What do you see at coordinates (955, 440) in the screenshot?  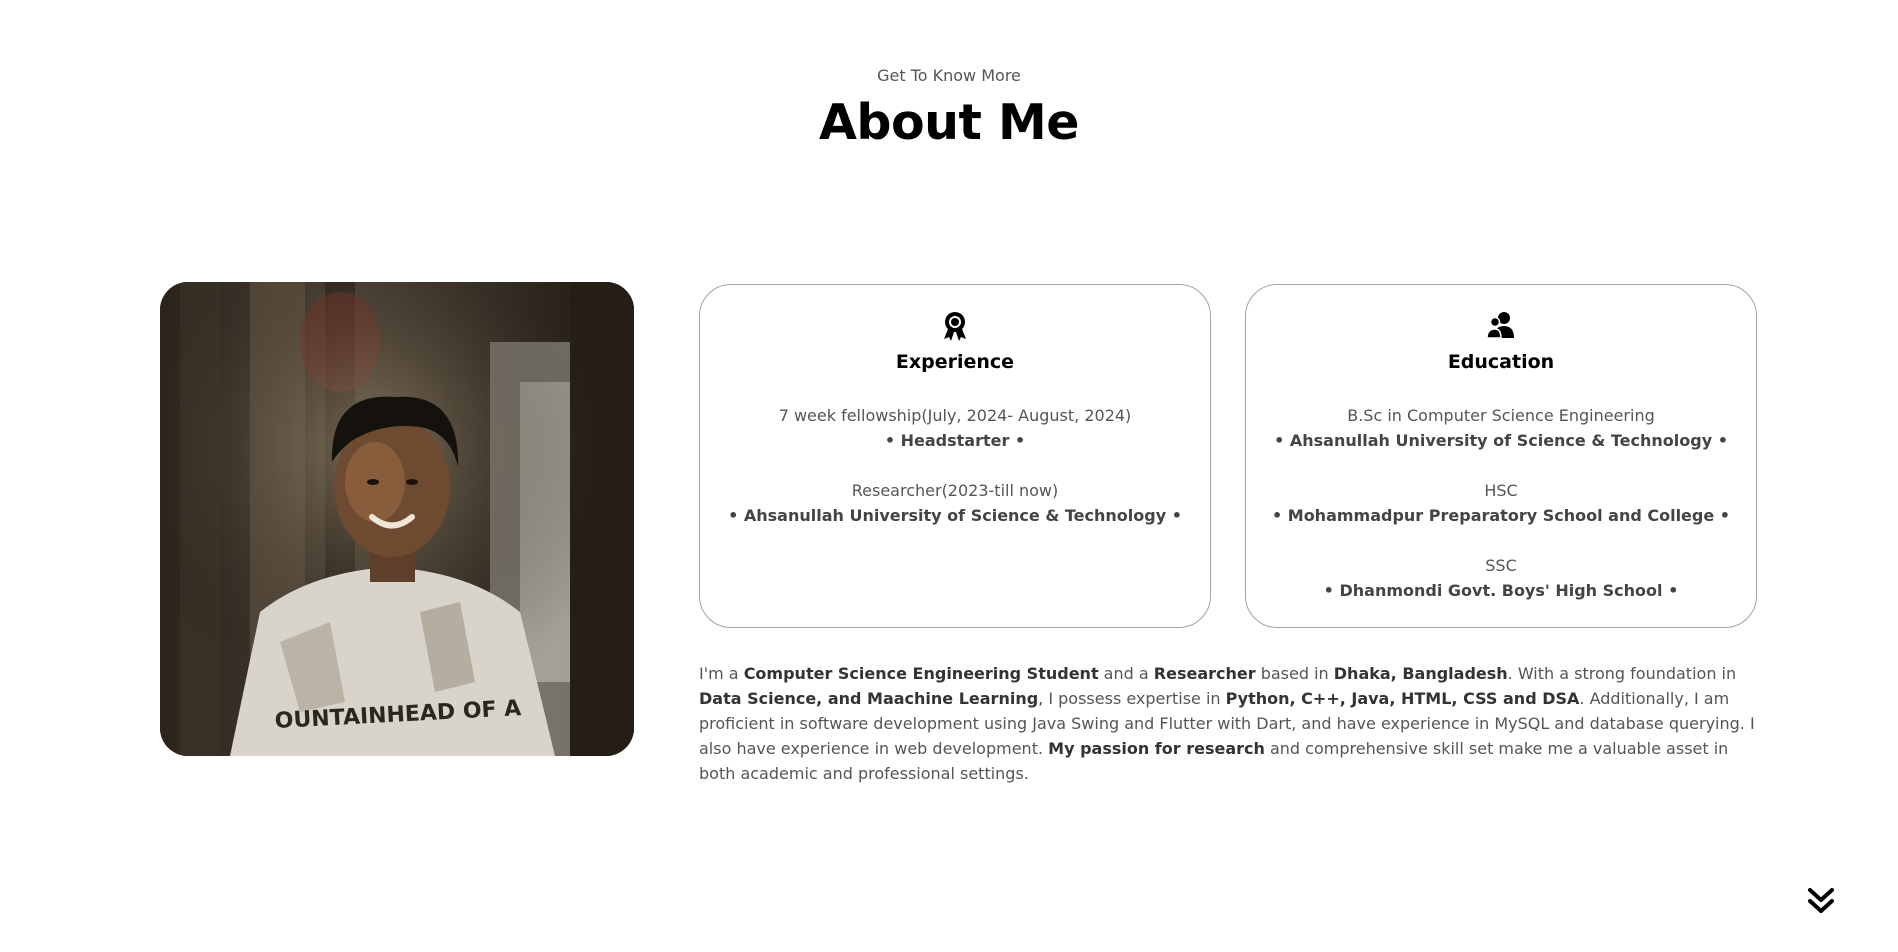 I see `experience-org: • Headstarter •` at bounding box center [955, 440].